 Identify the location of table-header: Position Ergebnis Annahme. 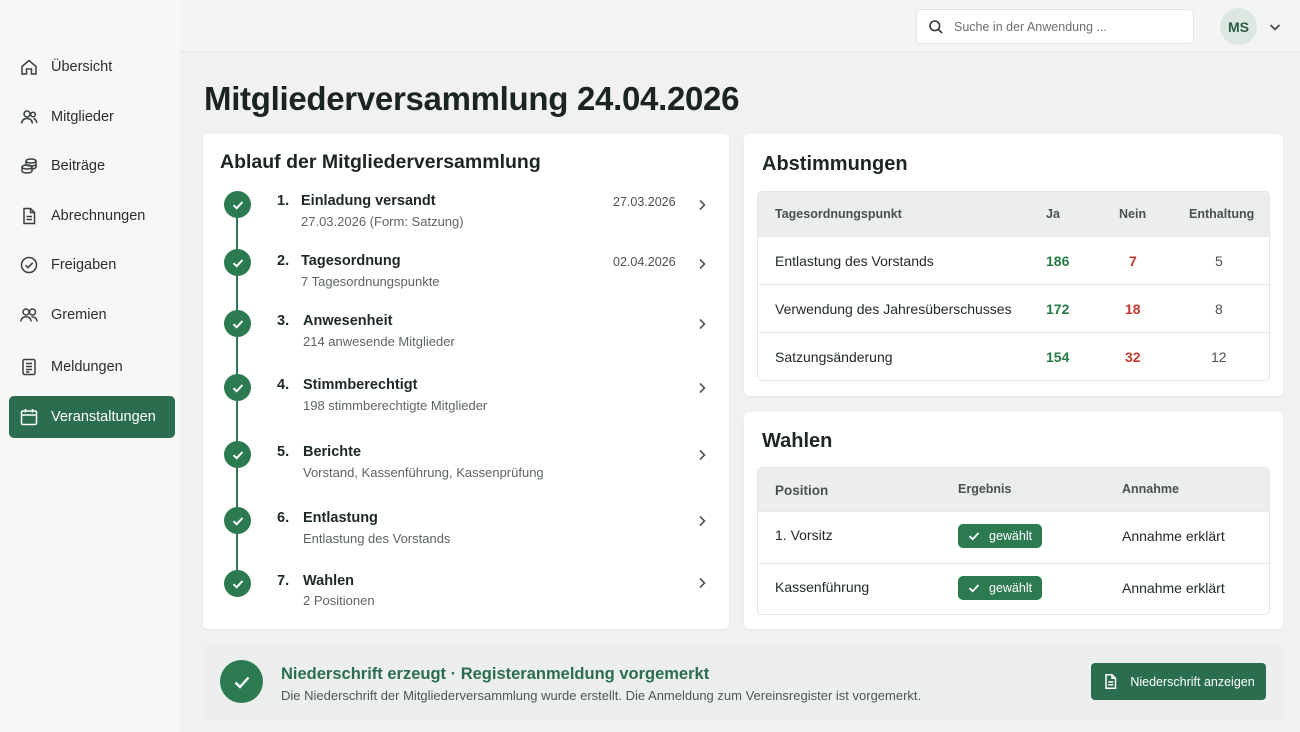
(1013, 490).